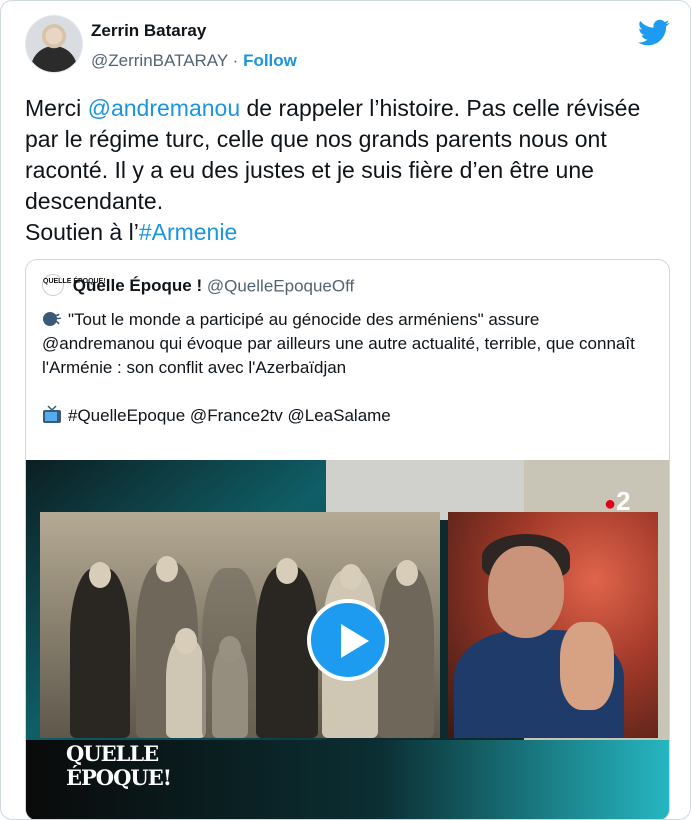 The width and height of the screenshot is (691, 820). Describe the element at coordinates (526, 592) in the screenshot. I see `guest-face` at that location.